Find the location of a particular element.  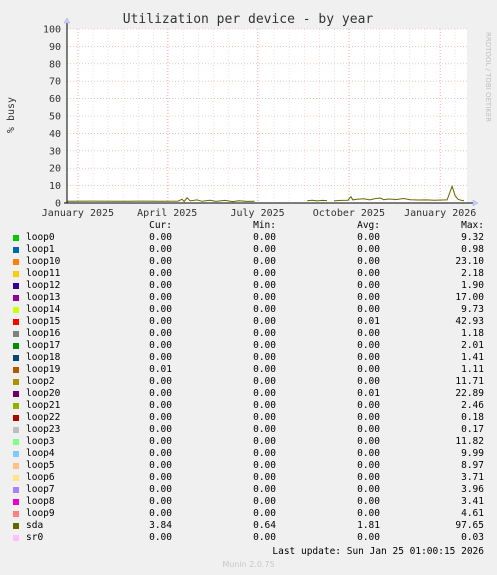

y-tick-label: 90 is located at coordinates (55, 47).